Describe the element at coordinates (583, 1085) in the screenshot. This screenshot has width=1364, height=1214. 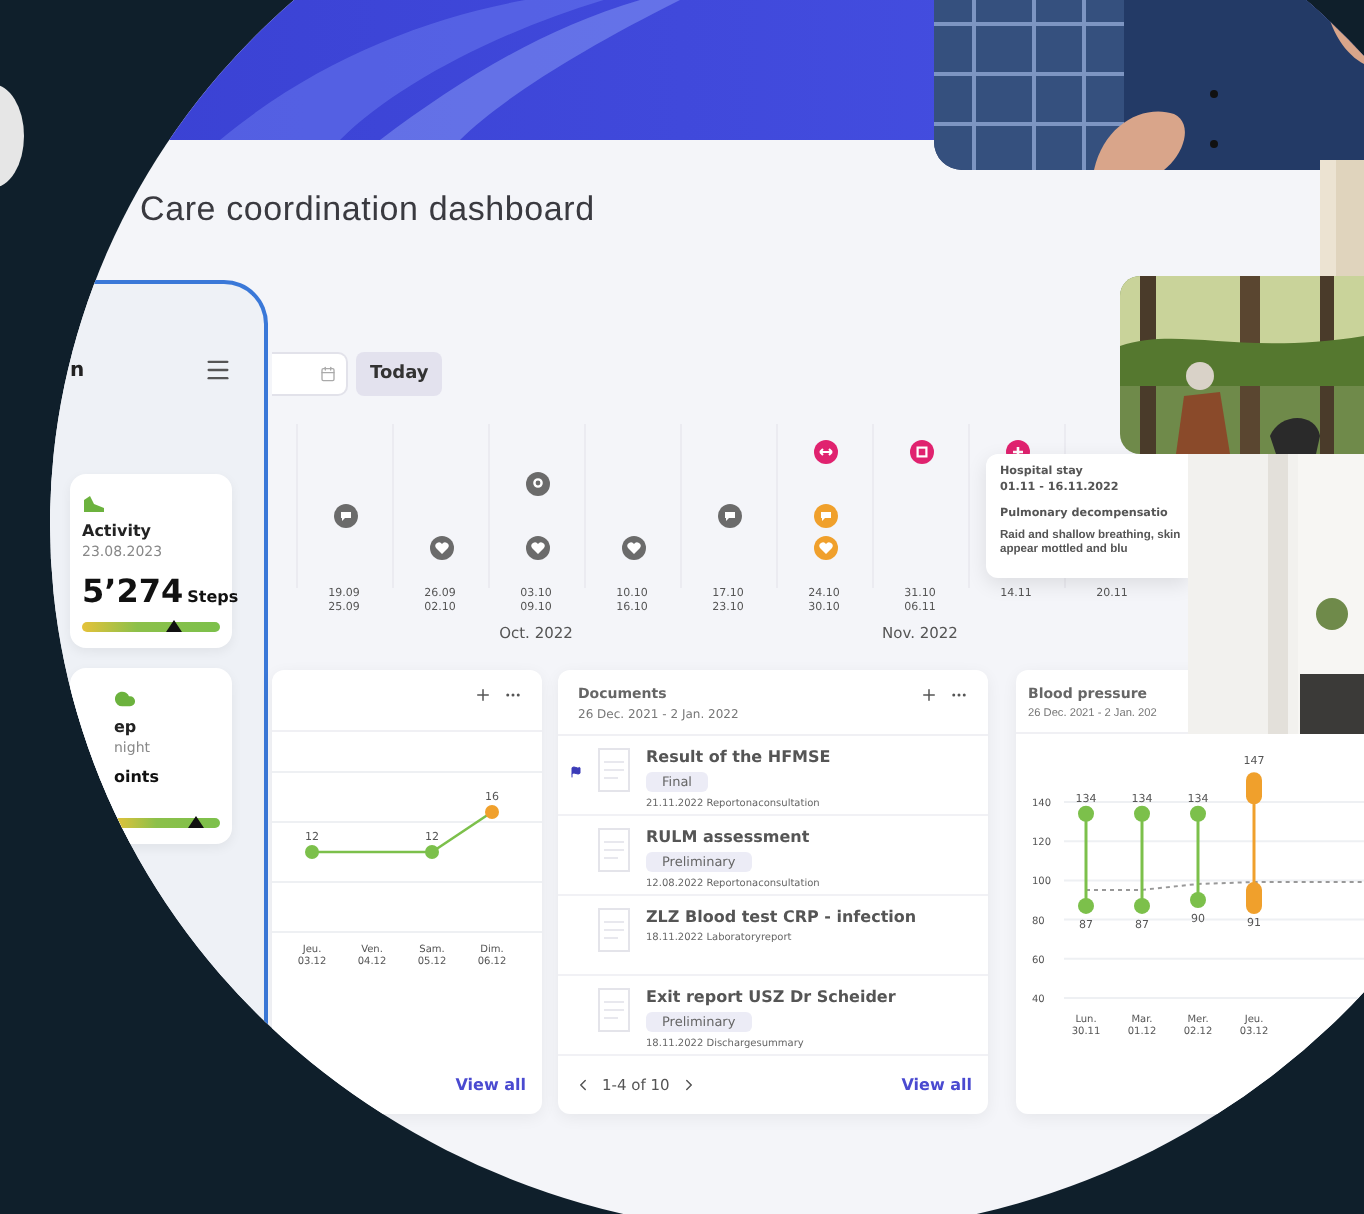
I see `previous-icon` at that location.